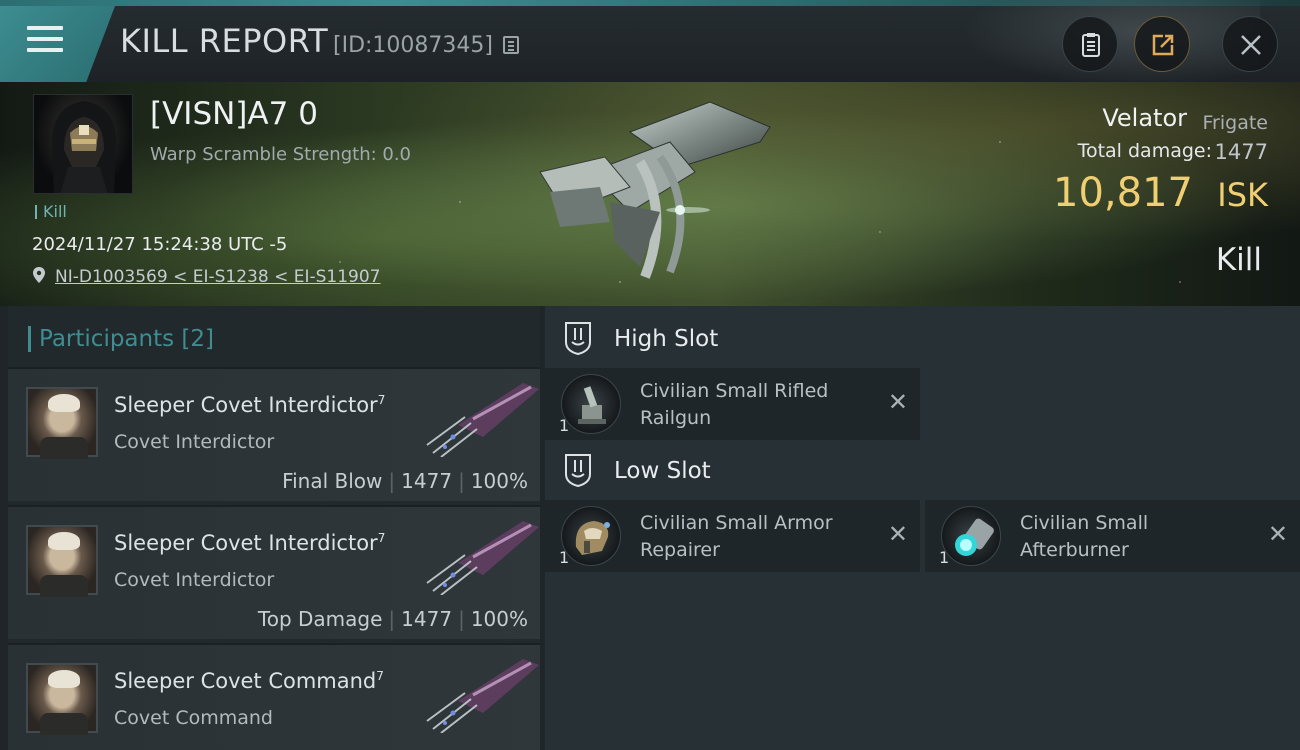 The image size is (1300, 750). Describe the element at coordinates (217, 277) in the screenshot. I see `location-link: NI-D1003569 < EI-S1238 < EI-S11907` at that location.